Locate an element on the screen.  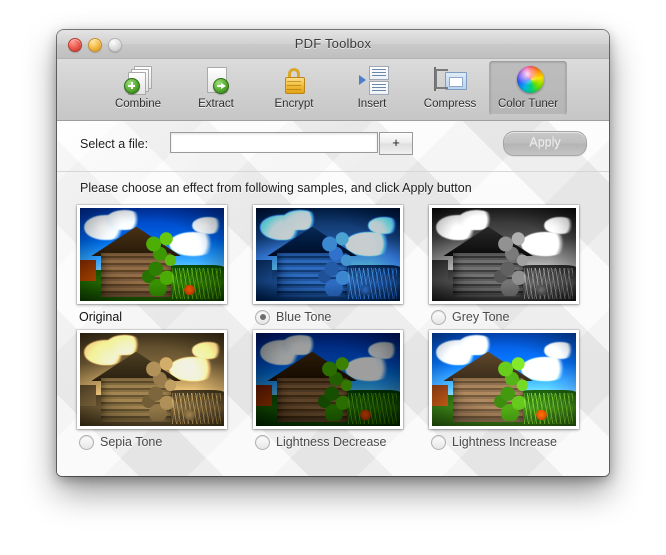
sample-label-blue-tone: Blue Tone is located at coordinates (304, 317).